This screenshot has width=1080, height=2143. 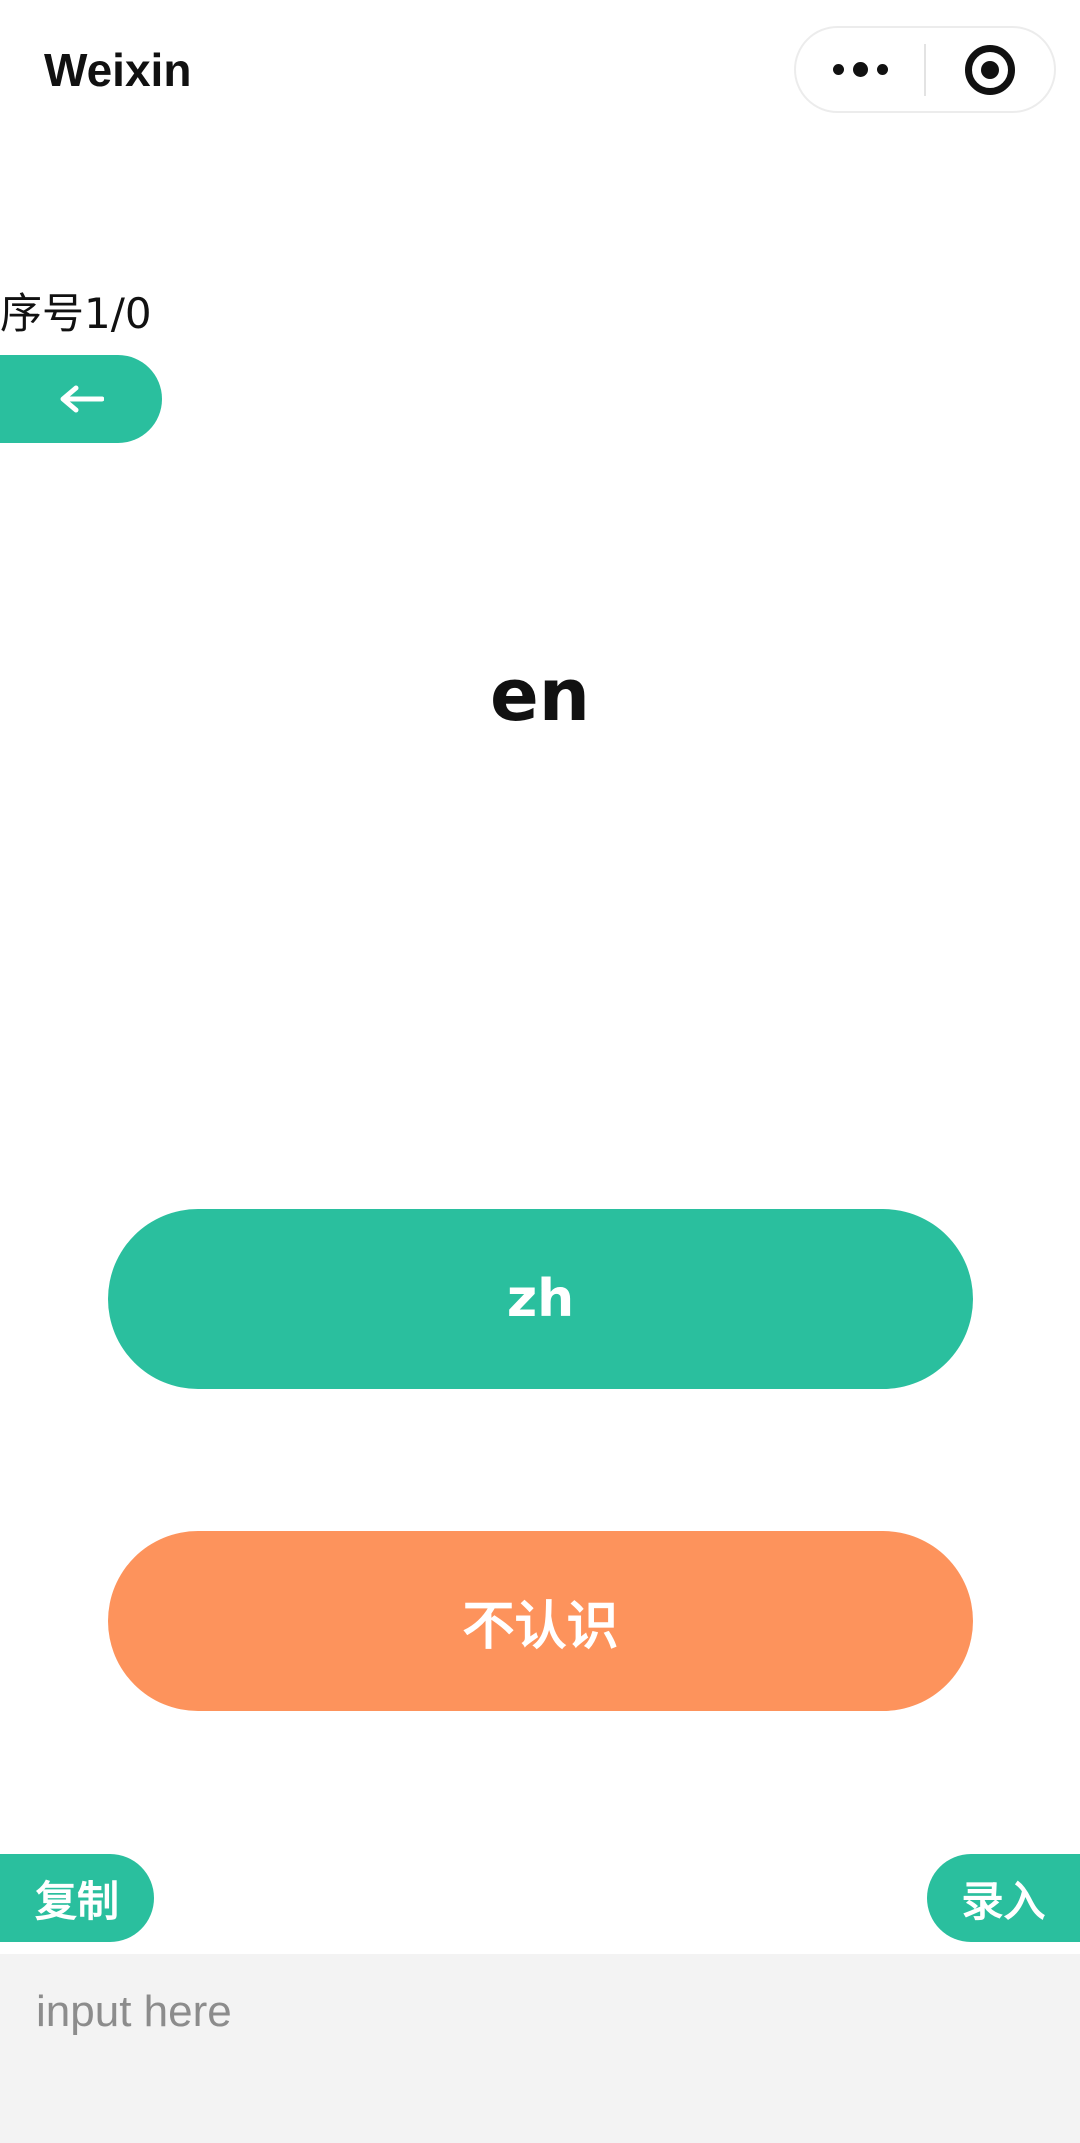 What do you see at coordinates (118, 70) in the screenshot?
I see `app-title: Weixin` at bounding box center [118, 70].